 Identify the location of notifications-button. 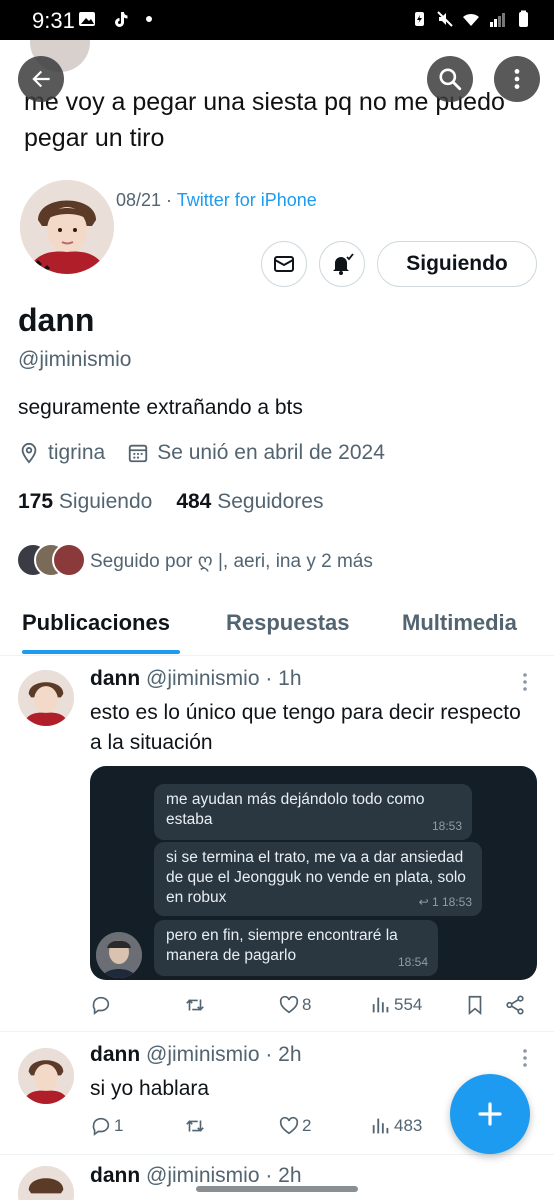
(342, 264).